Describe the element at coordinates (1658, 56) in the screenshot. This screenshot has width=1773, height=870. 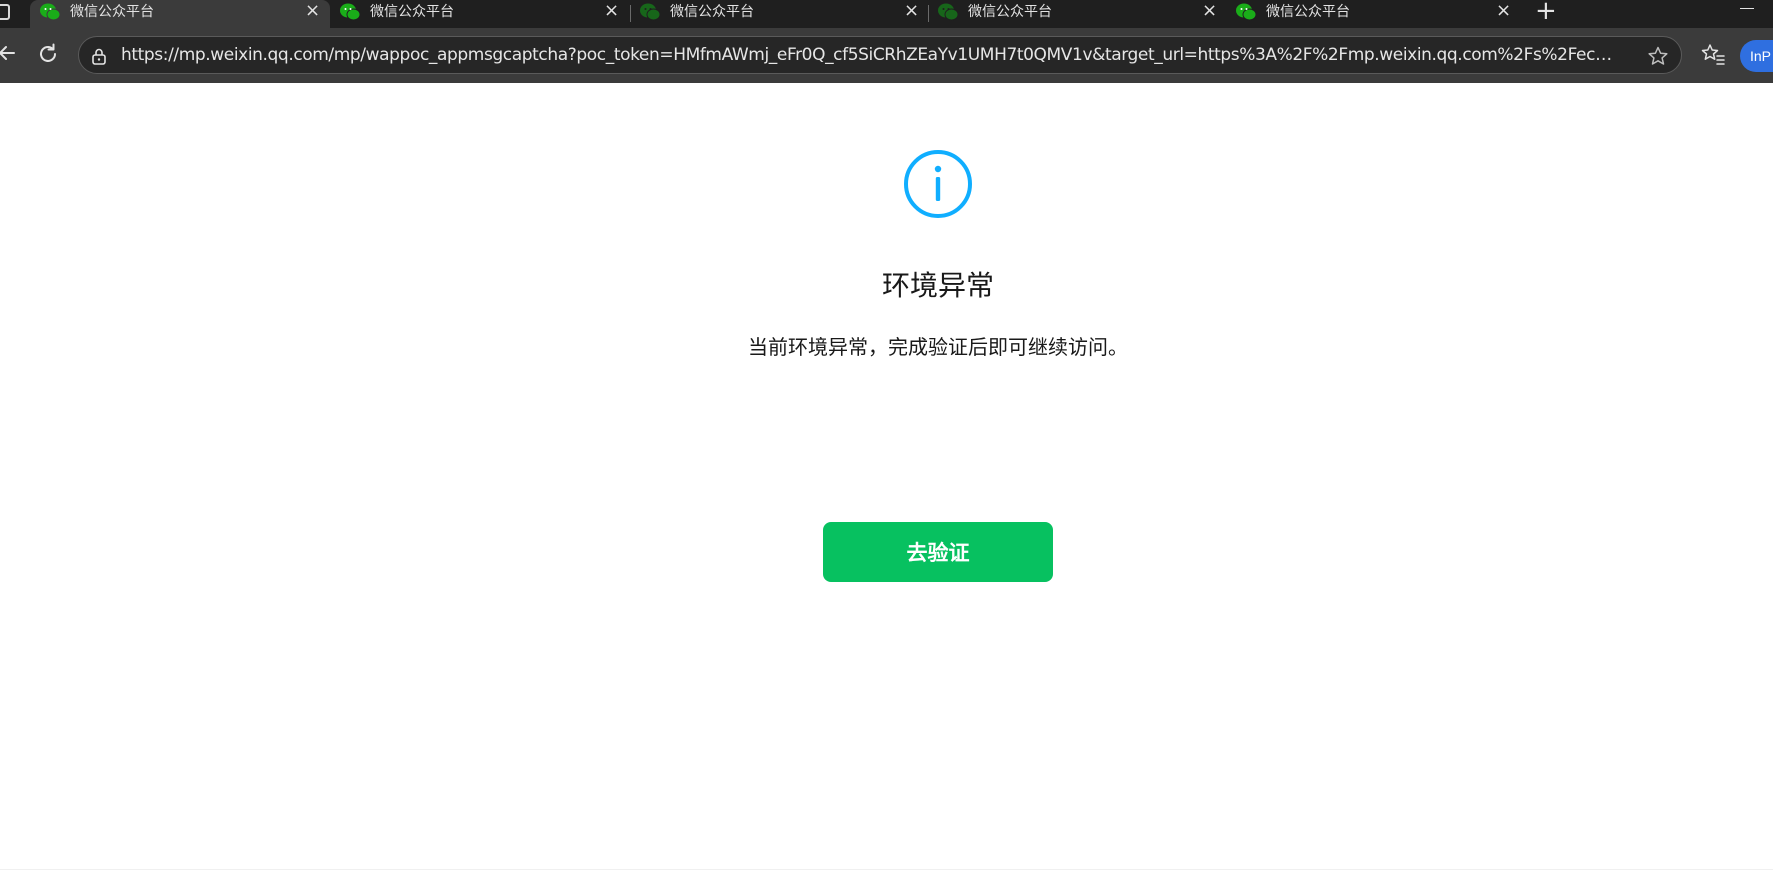
I see `star-icon` at that location.